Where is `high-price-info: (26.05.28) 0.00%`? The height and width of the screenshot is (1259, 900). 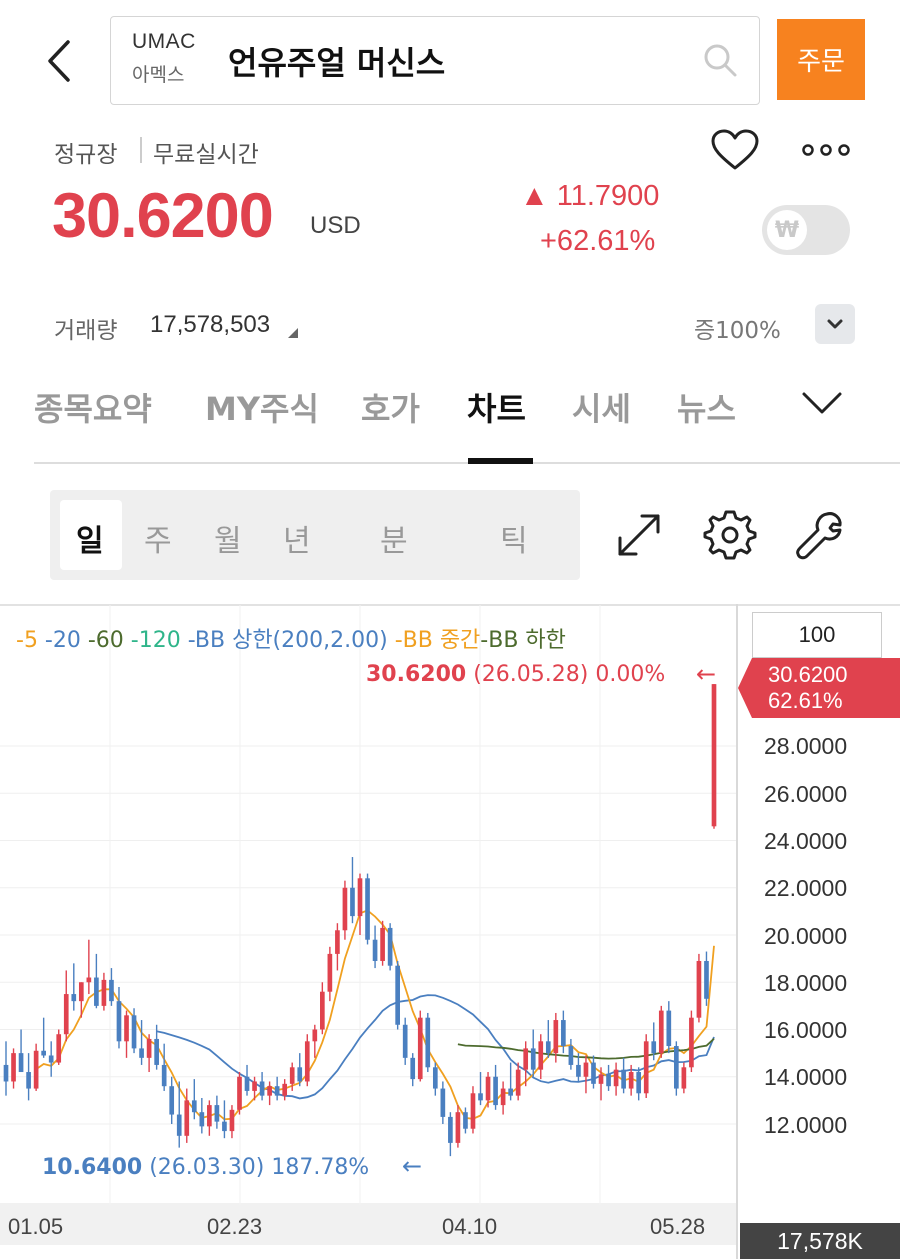 high-price-info: (26.05.28) 0.00% is located at coordinates (569, 674).